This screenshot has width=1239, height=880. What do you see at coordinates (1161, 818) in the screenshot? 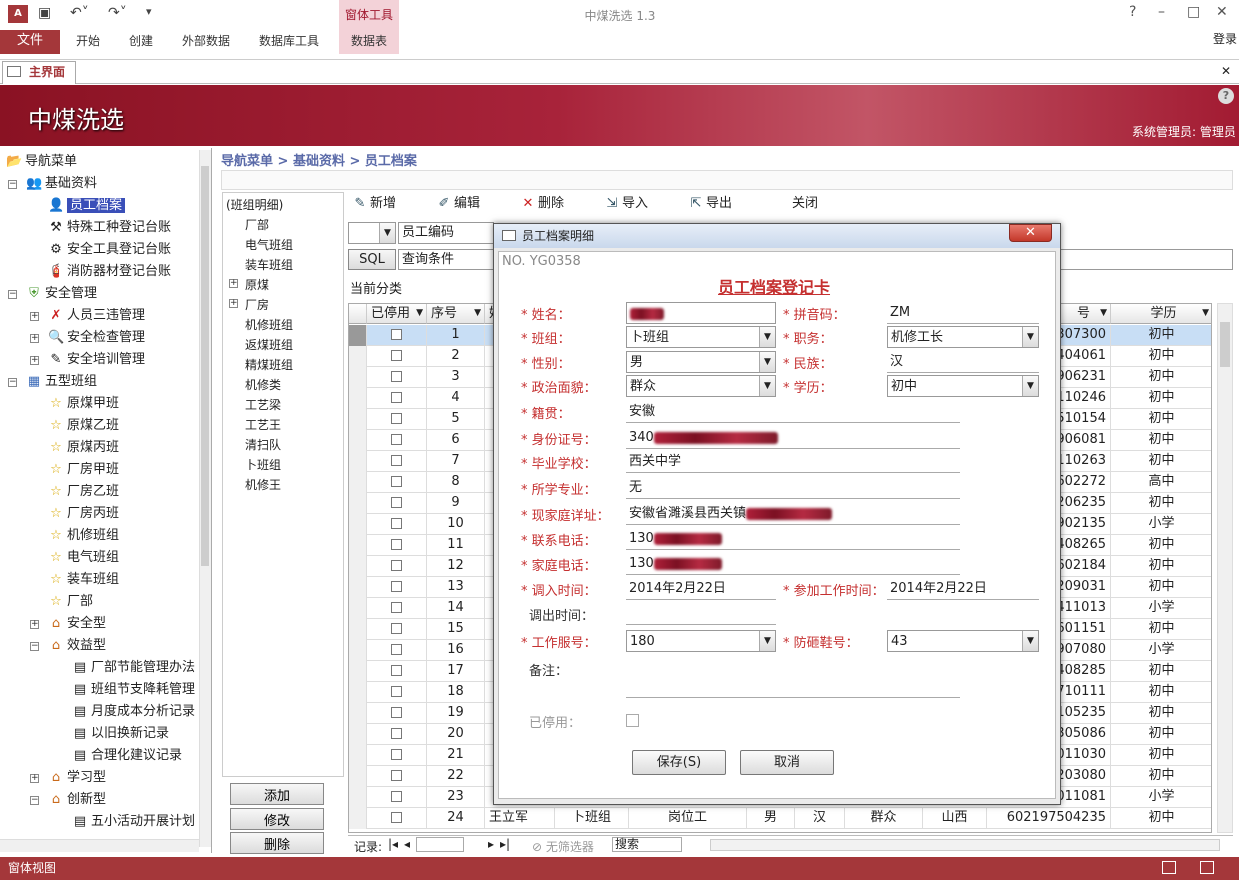
I see `edu-cell: 初中` at bounding box center [1161, 818].